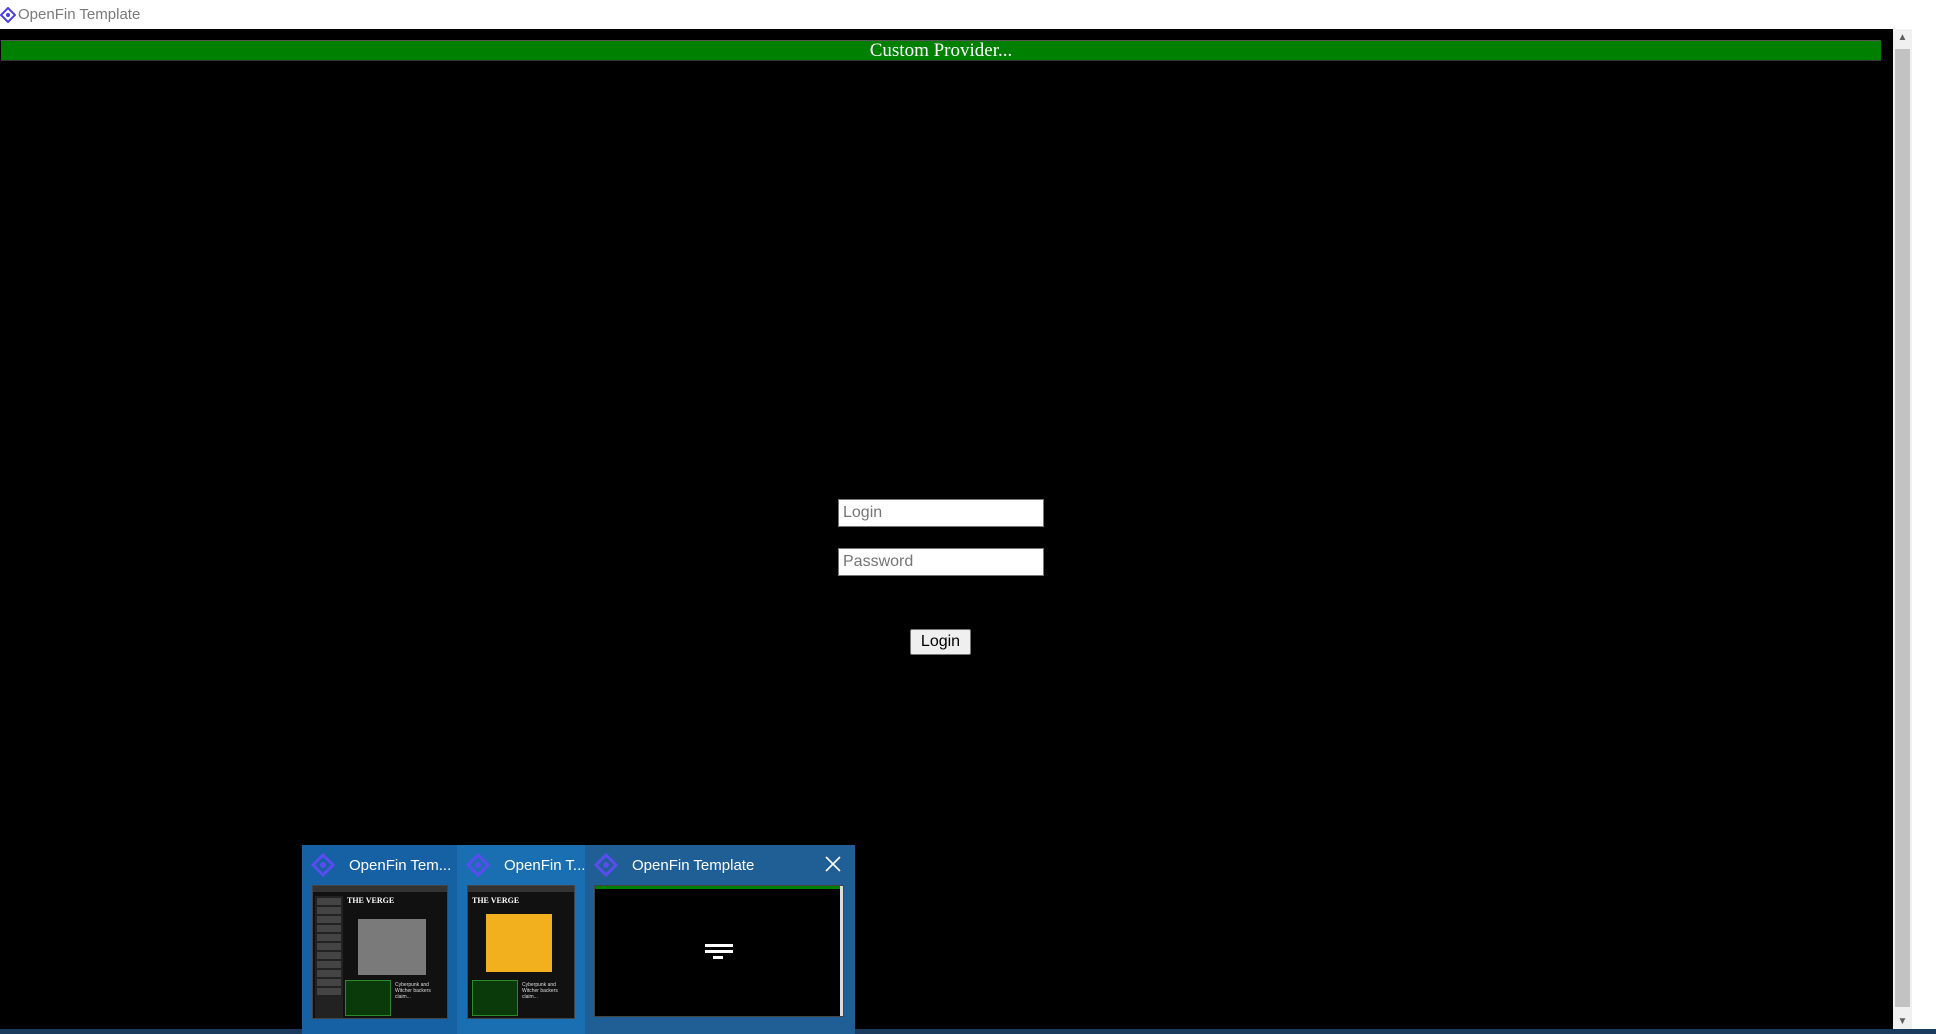  I want to click on vertical-scrollbar: ▲ ▼, so click(1902, 530).